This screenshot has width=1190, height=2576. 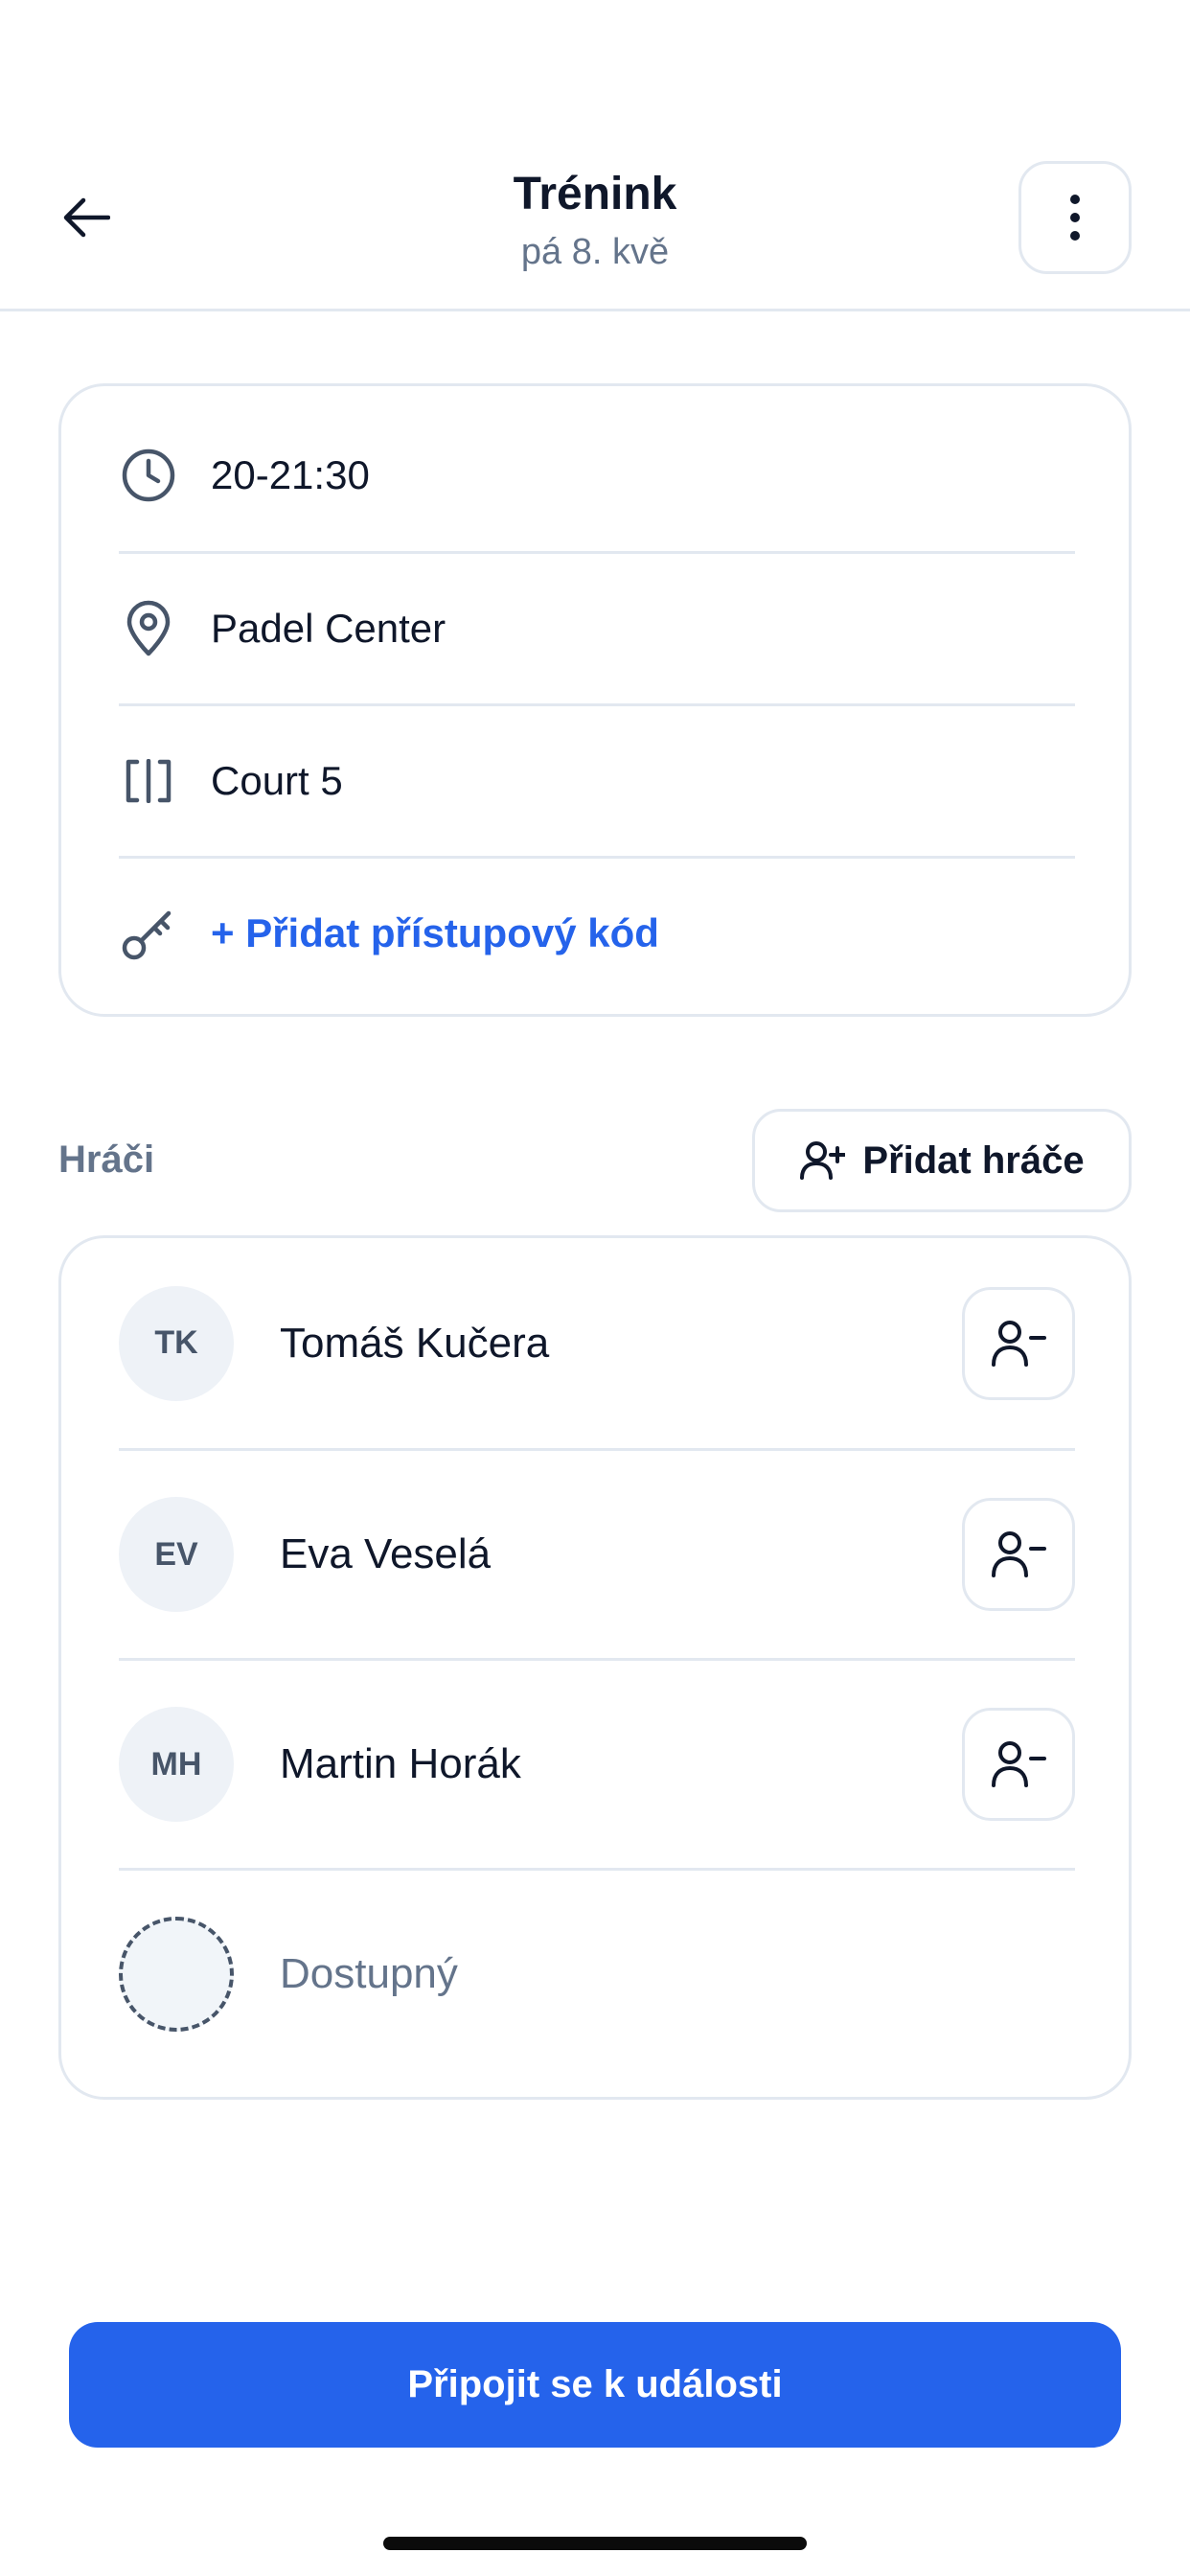 What do you see at coordinates (597, 1763) in the screenshot?
I see `player-row: MH Martin Horák` at bounding box center [597, 1763].